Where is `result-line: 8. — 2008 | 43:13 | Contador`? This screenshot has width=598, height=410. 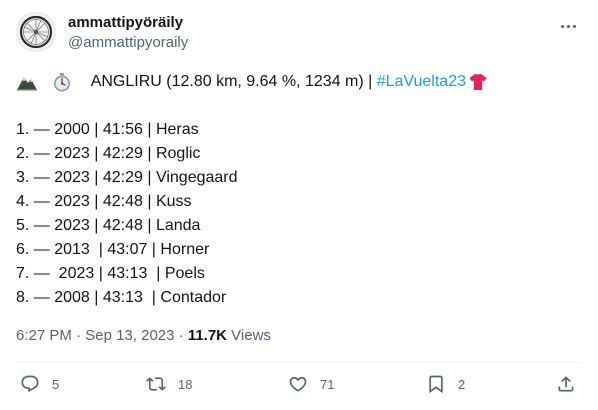 result-line: 8. — 2008 | 43:13 | Contador is located at coordinates (121, 297).